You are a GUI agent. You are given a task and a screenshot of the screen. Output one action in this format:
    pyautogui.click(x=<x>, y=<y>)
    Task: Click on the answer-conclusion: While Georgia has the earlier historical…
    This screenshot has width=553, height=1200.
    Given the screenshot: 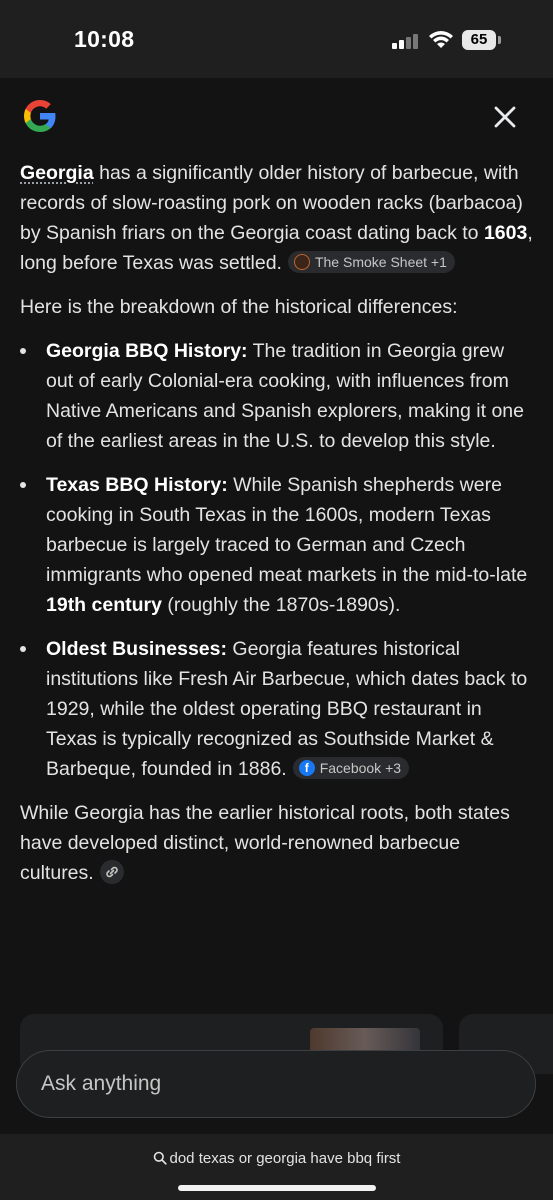 What is the action you would take?
    pyautogui.click(x=265, y=843)
    